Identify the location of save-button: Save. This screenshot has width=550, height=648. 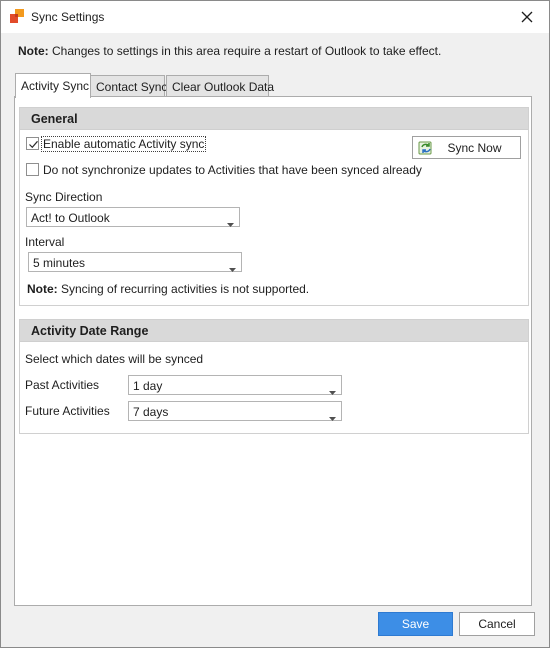
(415, 624).